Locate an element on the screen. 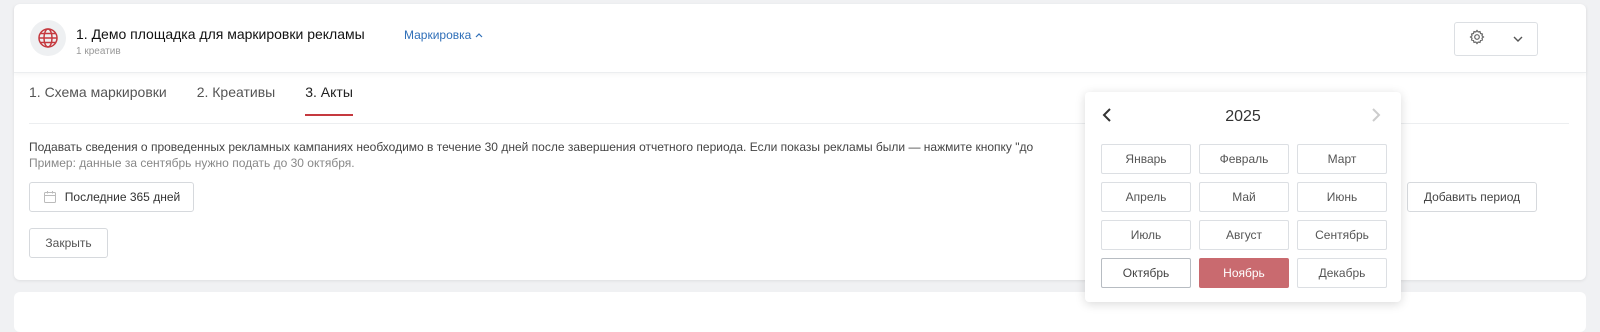 Image resolution: width=1600 pixels, height=332 pixels. add-period-button: Добавить период is located at coordinates (1472, 197).